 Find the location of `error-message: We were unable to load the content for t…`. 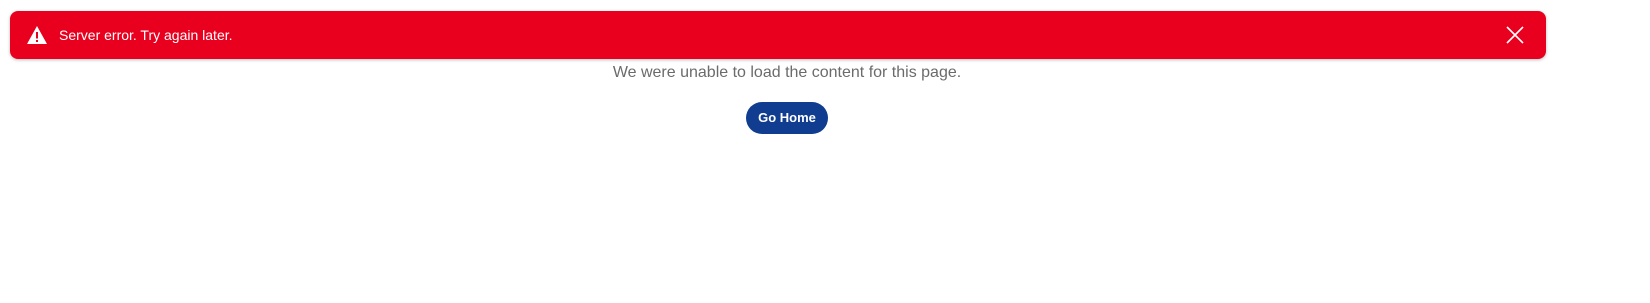

error-message: We were unable to load the content for t… is located at coordinates (787, 72).